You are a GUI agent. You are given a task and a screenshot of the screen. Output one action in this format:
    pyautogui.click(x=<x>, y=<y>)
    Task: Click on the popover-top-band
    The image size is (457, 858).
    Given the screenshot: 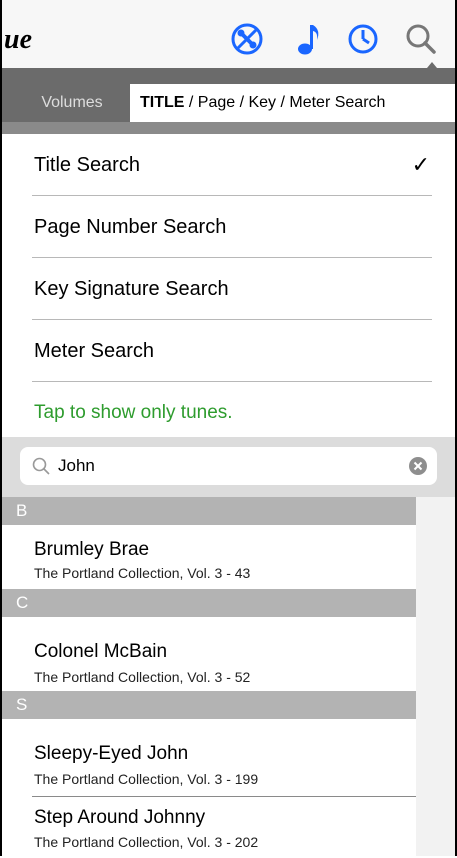 What is the action you would take?
    pyautogui.click(x=228, y=74)
    